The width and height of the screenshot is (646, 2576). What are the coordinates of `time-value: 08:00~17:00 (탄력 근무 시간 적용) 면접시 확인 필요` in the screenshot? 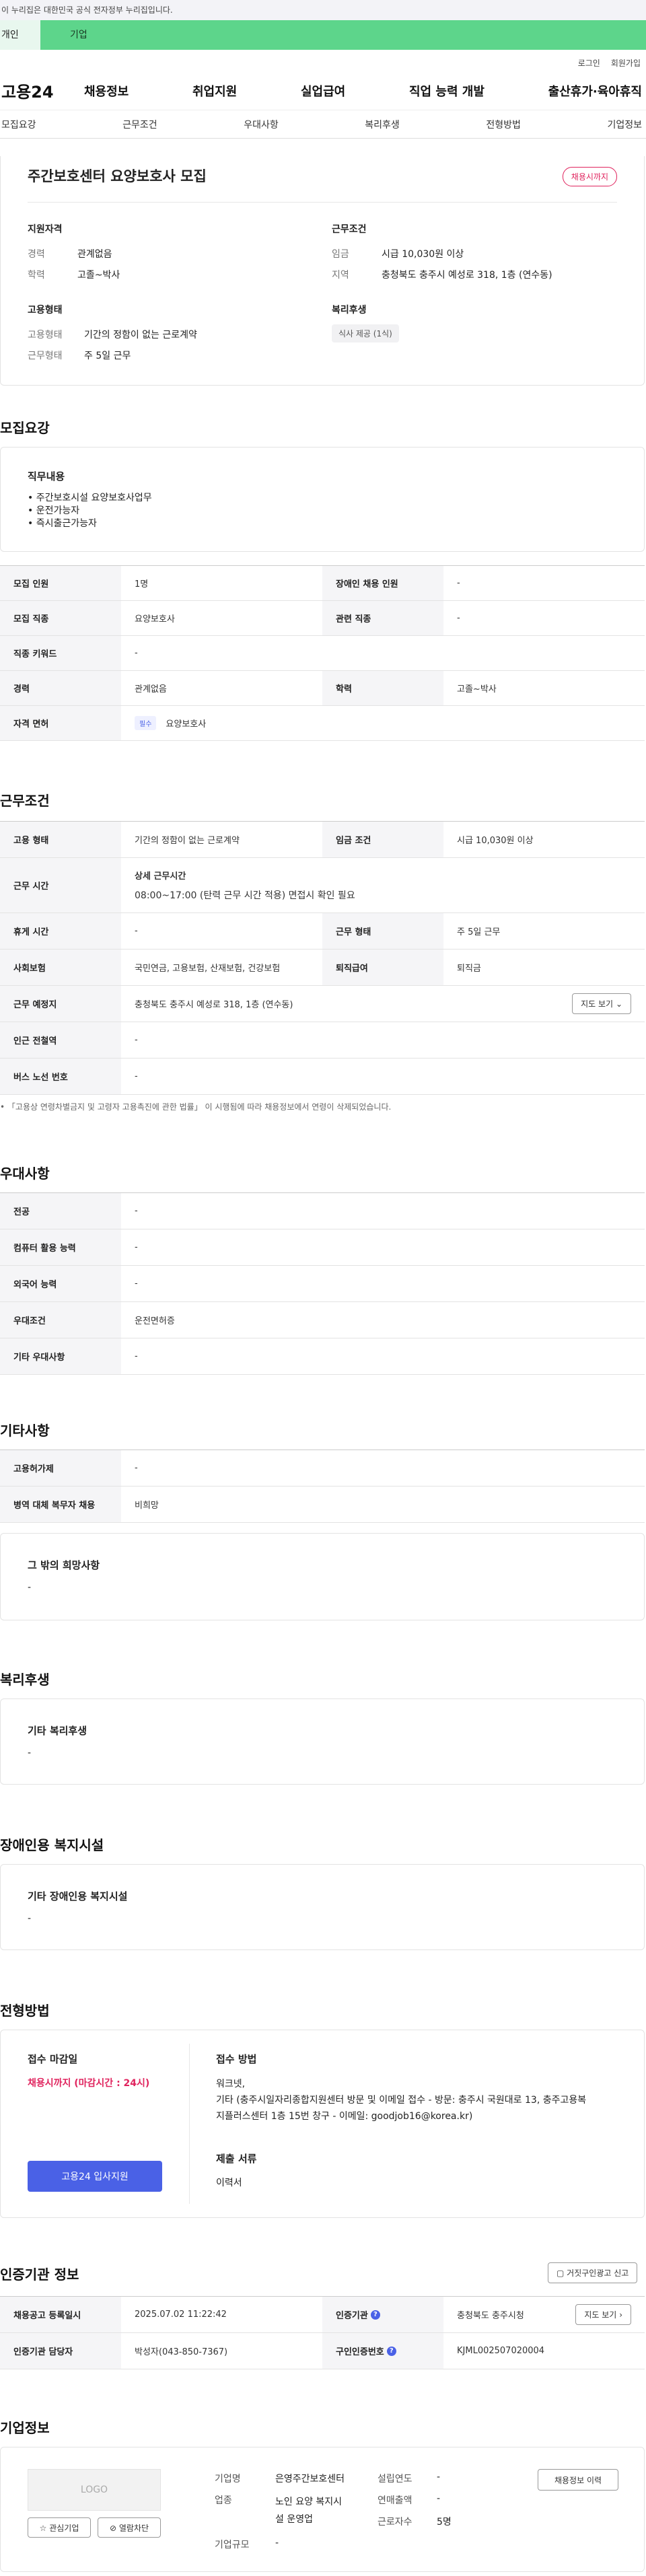 It's located at (245, 895).